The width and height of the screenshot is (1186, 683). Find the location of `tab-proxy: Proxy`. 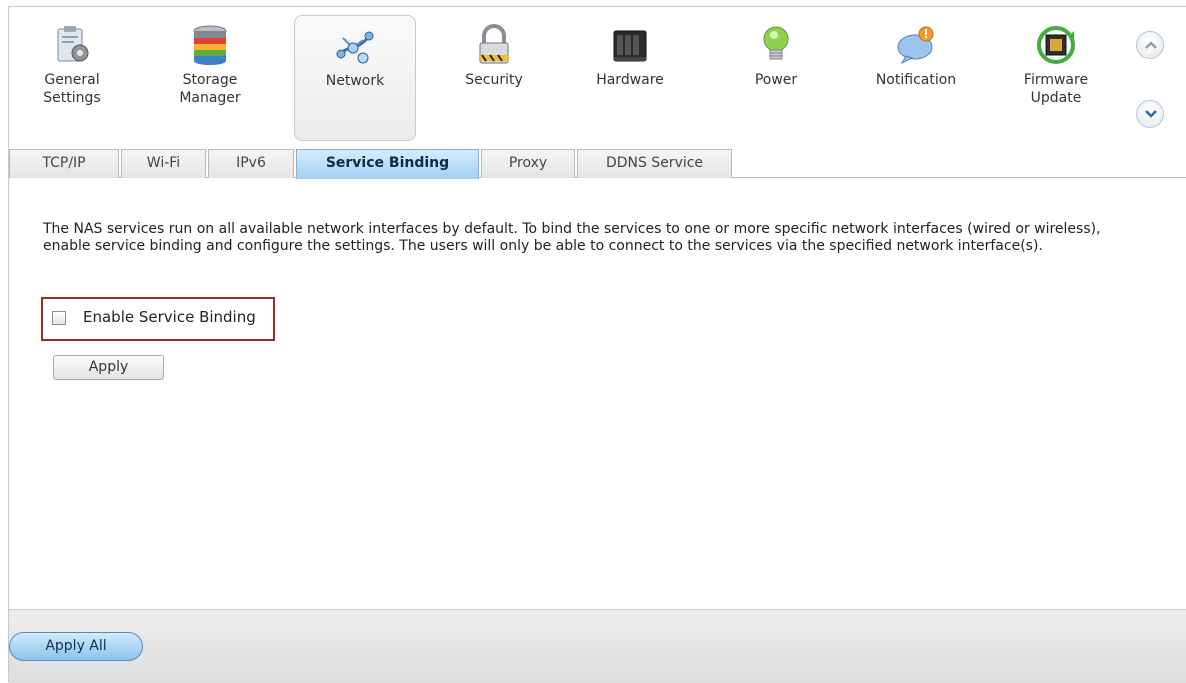

tab-proxy: Proxy is located at coordinates (528, 163).